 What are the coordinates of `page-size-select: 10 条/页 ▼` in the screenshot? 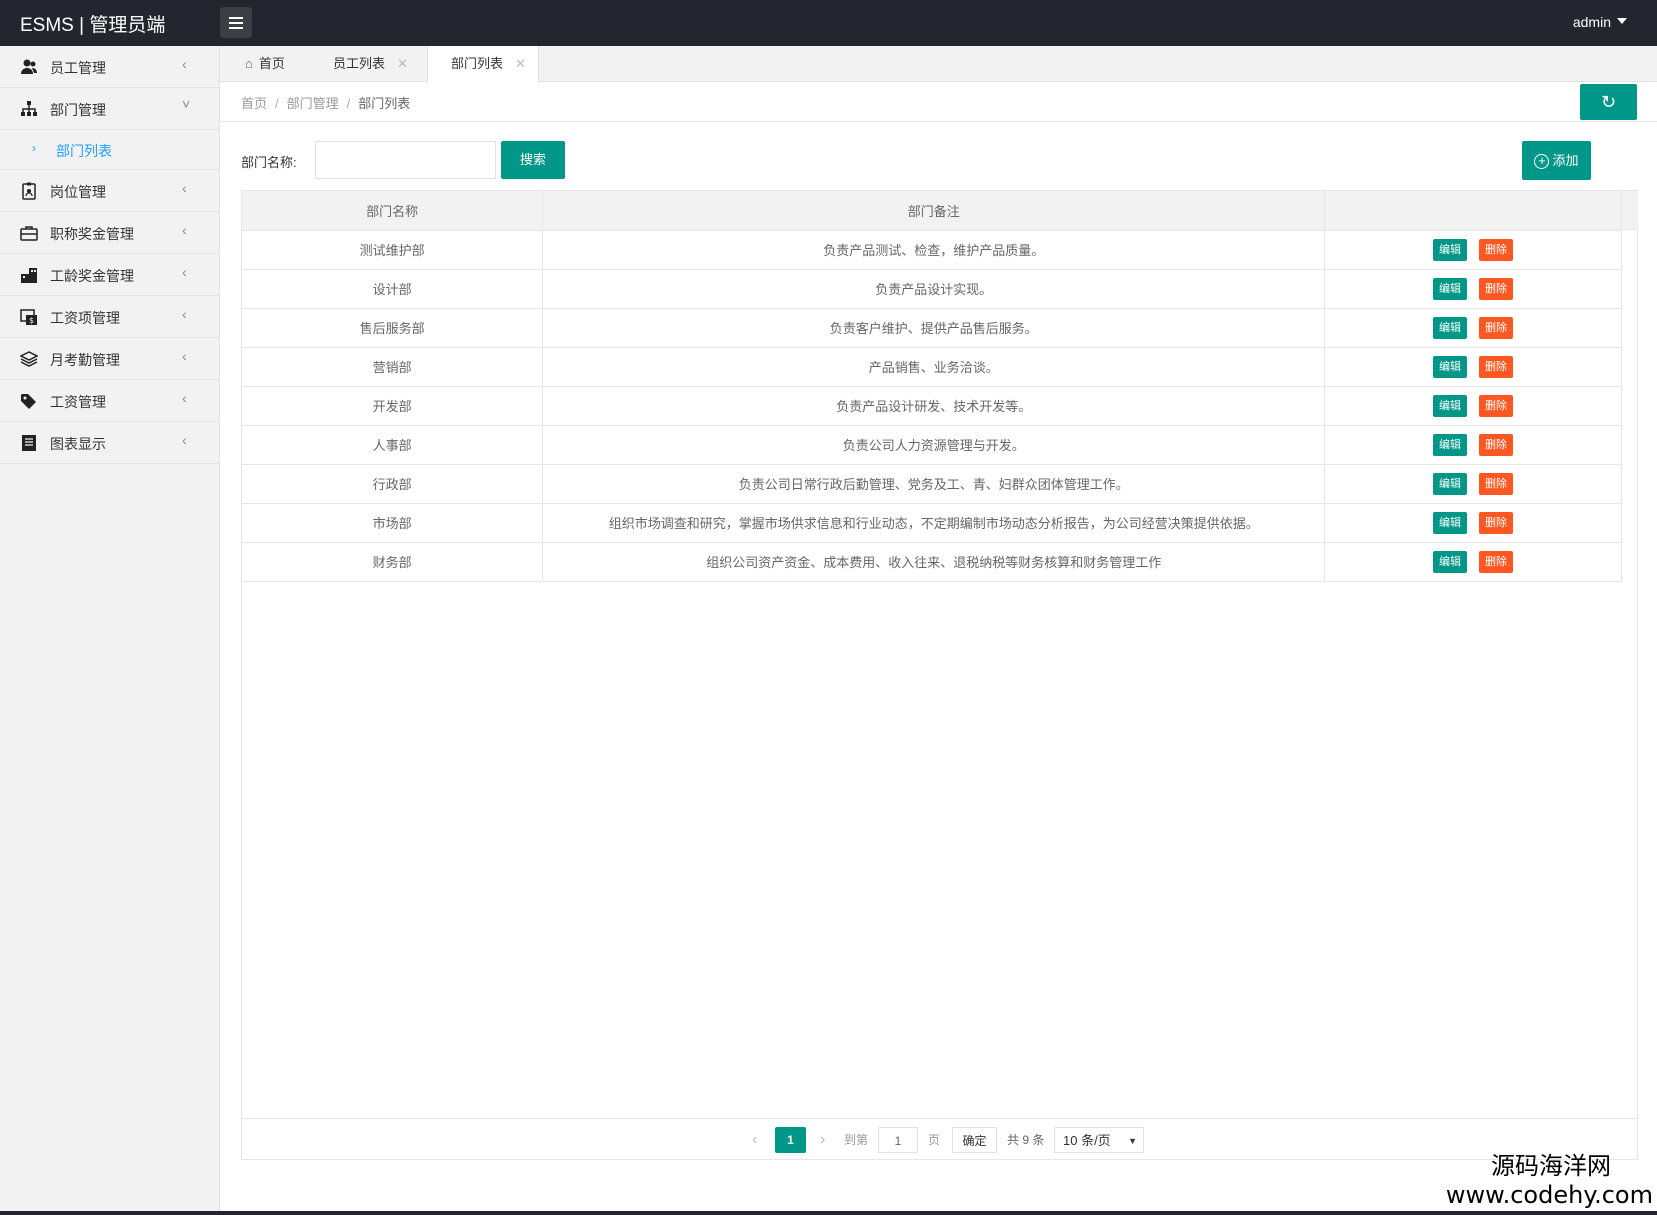 It's located at (1099, 1140).